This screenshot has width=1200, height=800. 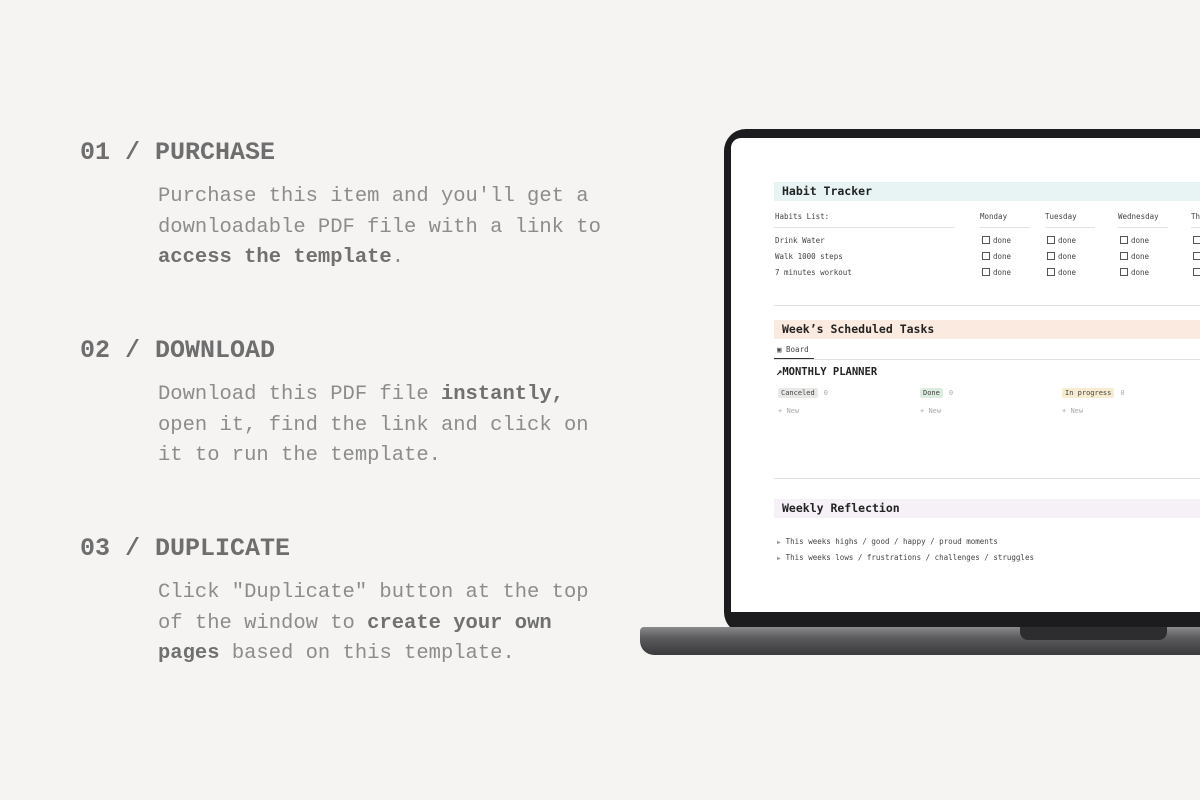 I want to click on habit-name: Drink Water, so click(x=800, y=240).